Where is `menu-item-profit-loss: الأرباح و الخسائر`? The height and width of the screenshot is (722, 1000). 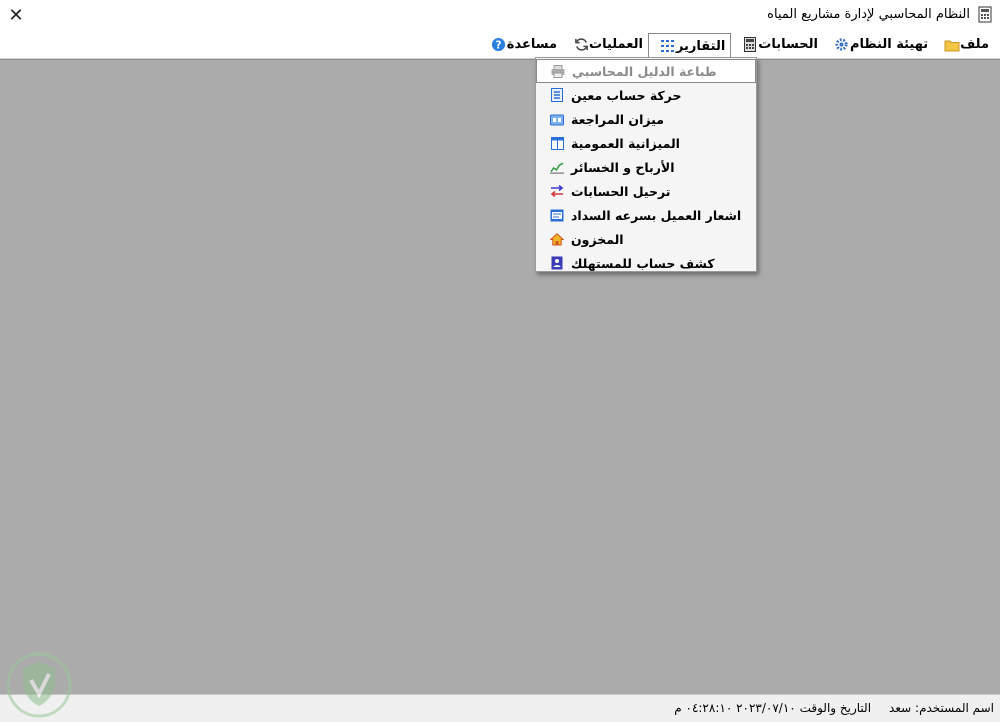 menu-item-profit-loss: الأرباح و الخسائر is located at coordinates (646, 167).